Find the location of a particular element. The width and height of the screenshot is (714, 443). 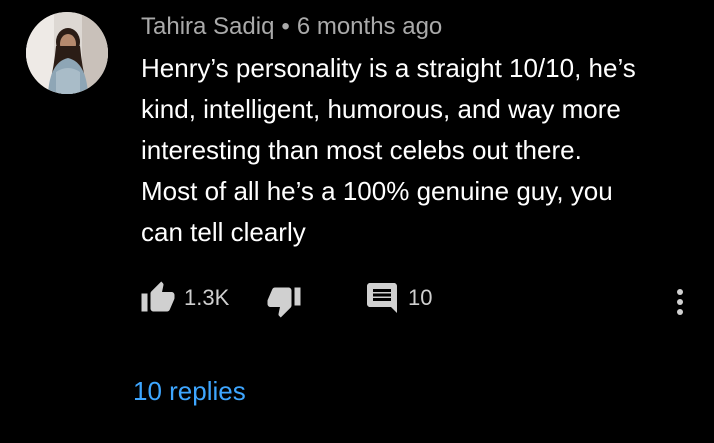

like-count: 1.3K is located at coordinates (207, 297).